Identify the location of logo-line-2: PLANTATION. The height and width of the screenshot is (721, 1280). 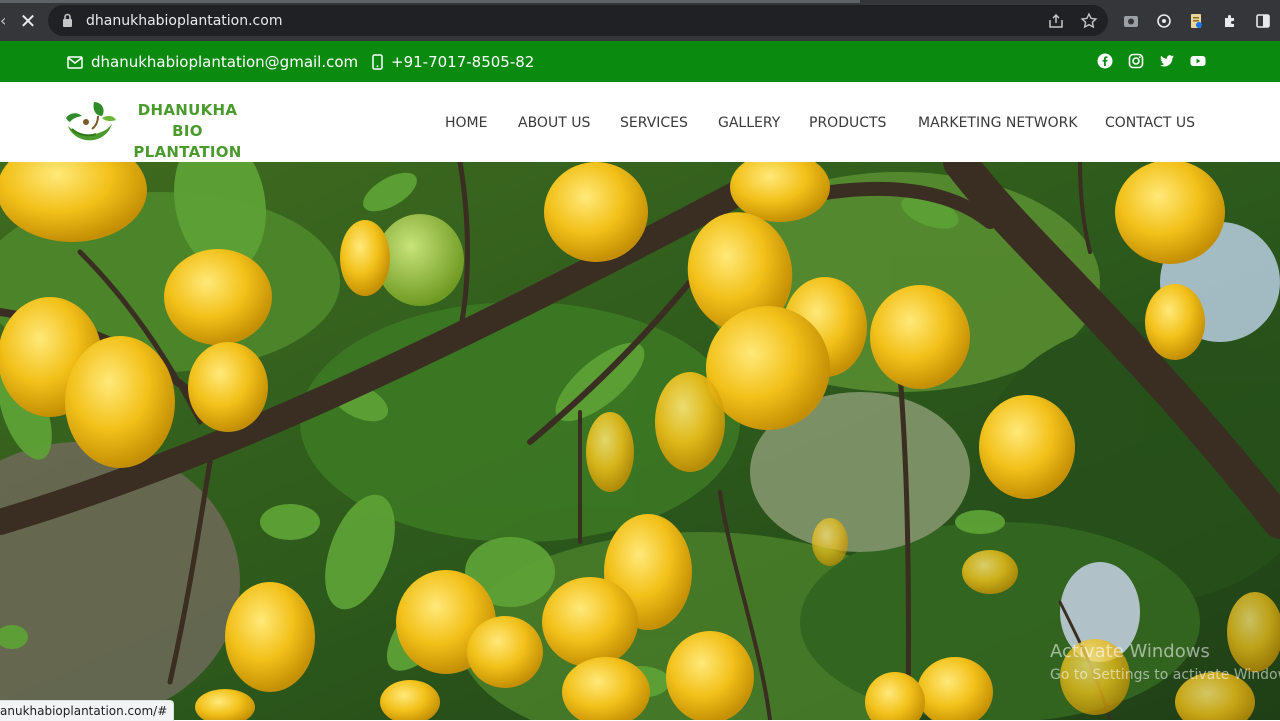
(187, 152).